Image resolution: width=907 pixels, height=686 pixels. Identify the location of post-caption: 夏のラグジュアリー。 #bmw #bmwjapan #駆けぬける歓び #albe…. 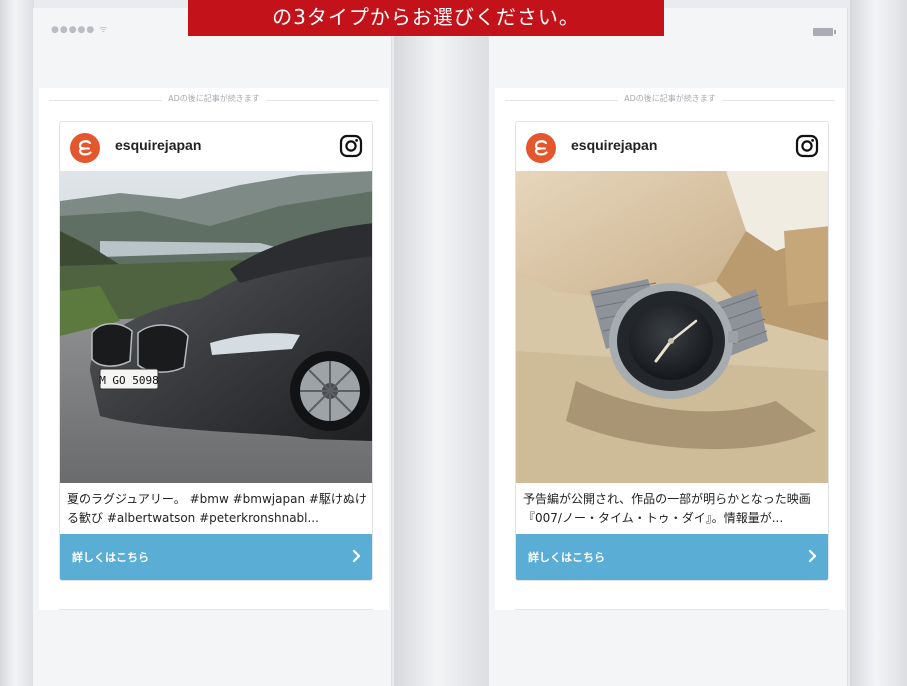
(217, 508).